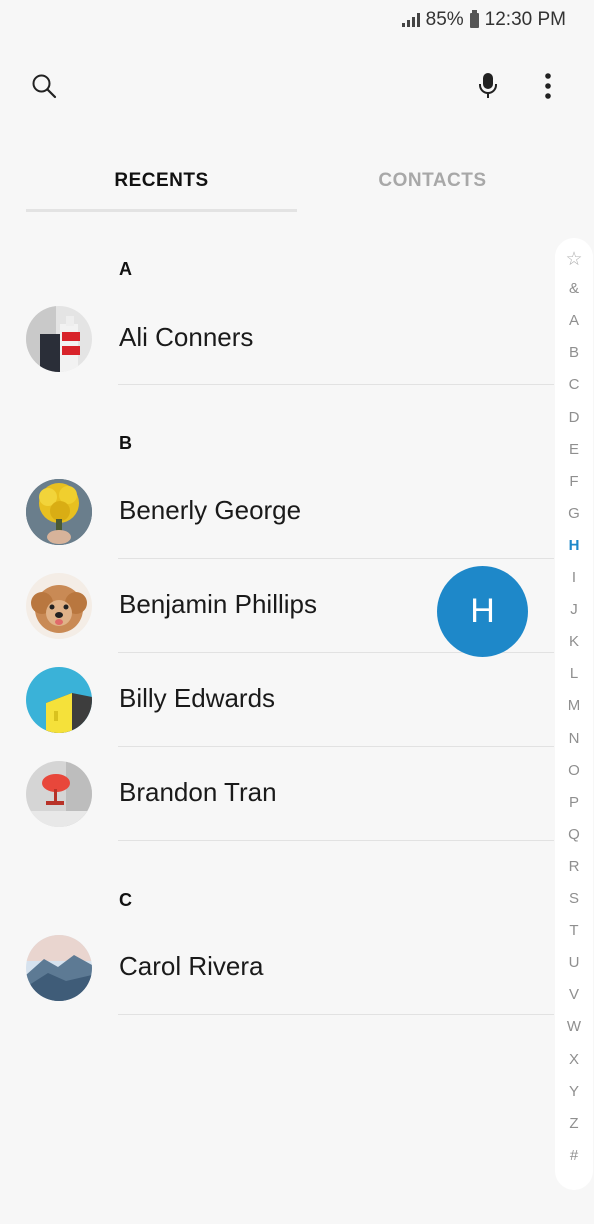  Describe the element at coordinates (277, 968) in the screenshot. I see `list-item: Carol Rivera` at that location.